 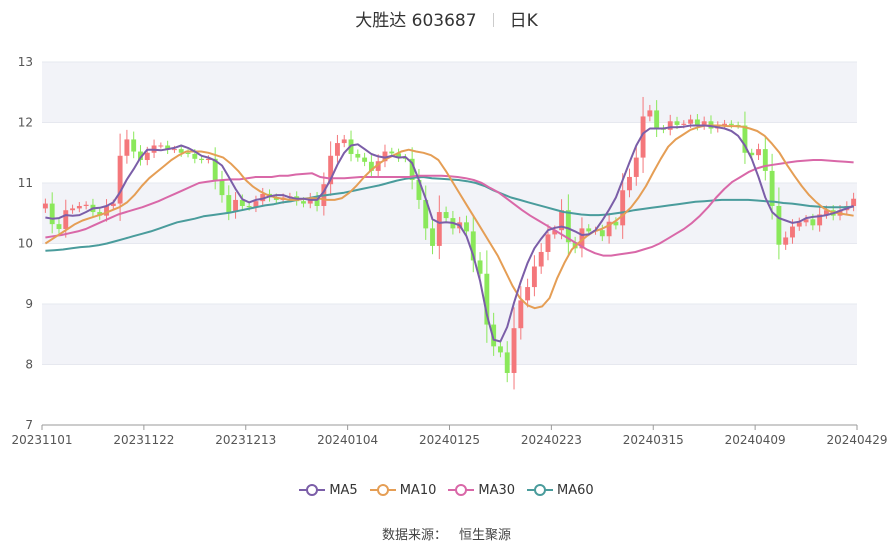 What do you see at coordinates (25, 123) in the screenshot?
I see `y-tick-label: 12` at bounding box center [25, 123].